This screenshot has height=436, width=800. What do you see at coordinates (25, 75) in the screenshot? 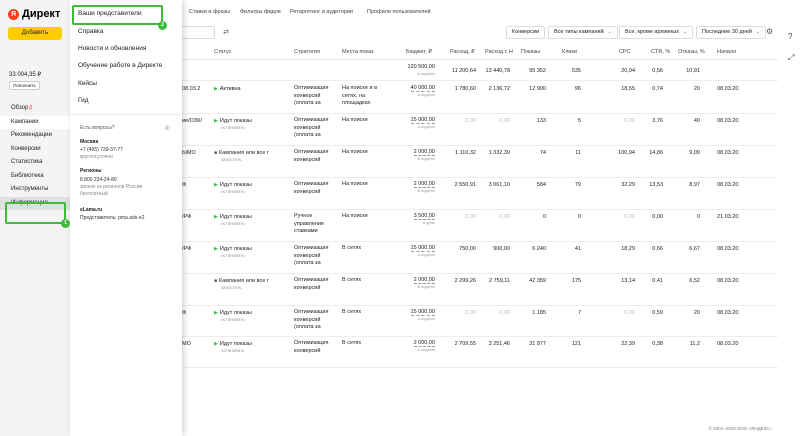
I see `account-balance: 33 004,35 ₽` at bounding box center [25, 75].